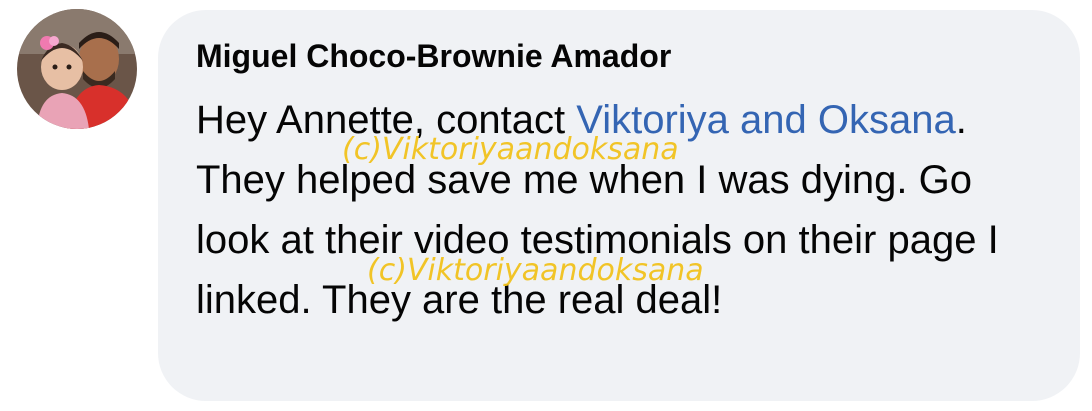 The image size is (1092, 411). Describe the element at coordinates (765, 120) in the screenshot. I see `mention-link: Viktoriya and Oksana` at that location.